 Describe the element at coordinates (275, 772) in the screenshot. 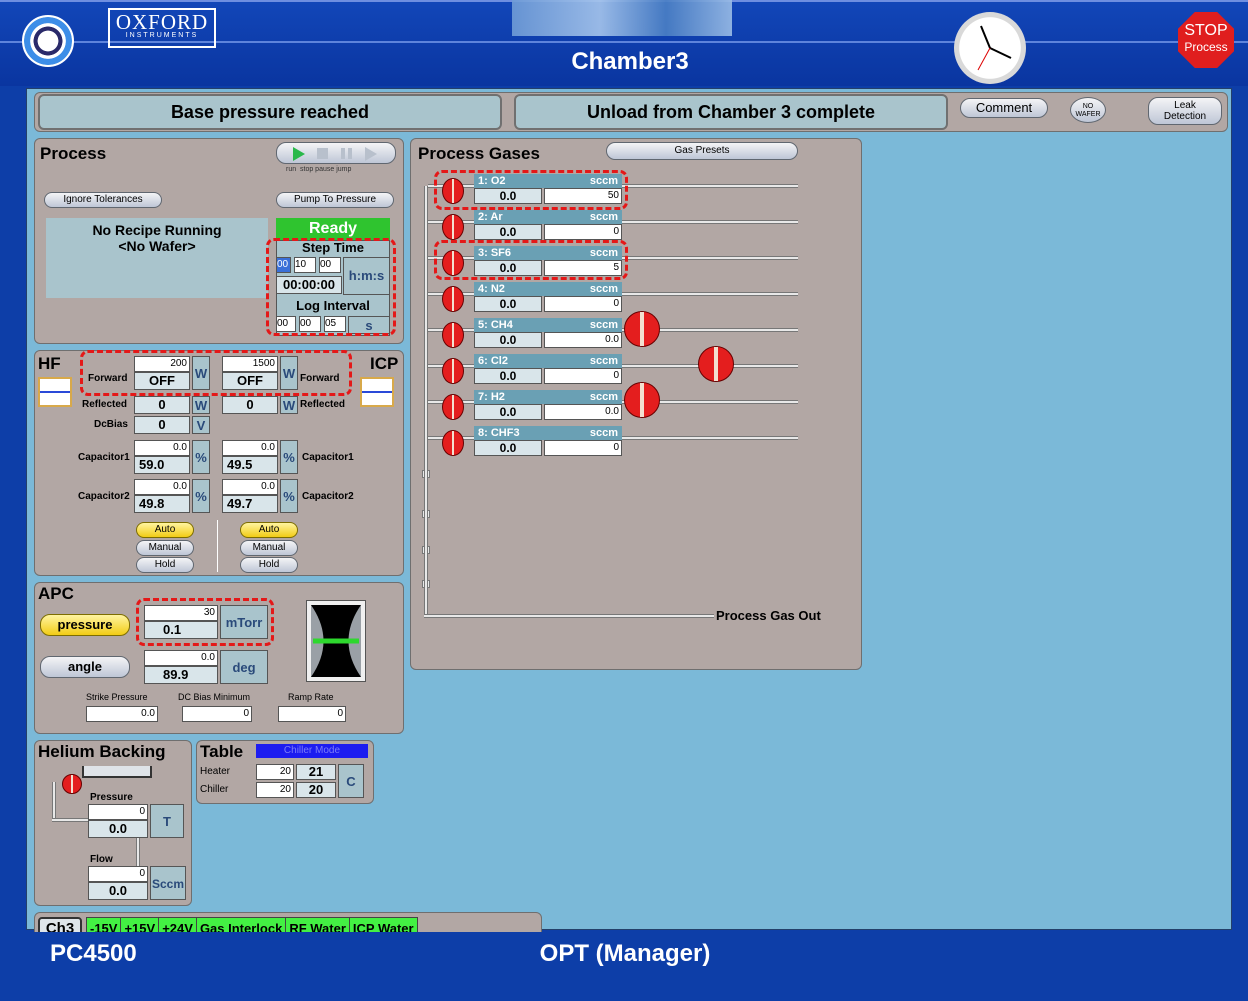

I see `heater-setpoint: 20` at that location.